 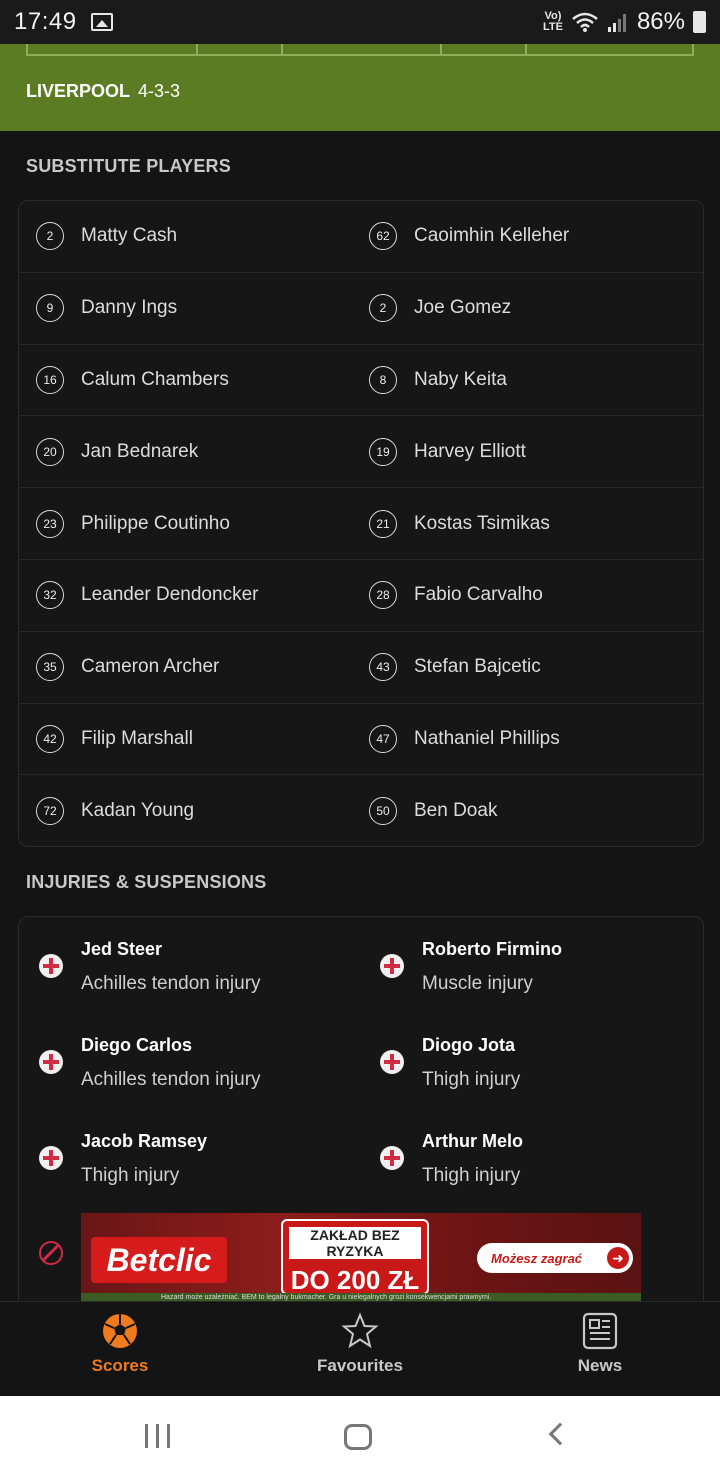 What do you see at coordinates (383, 379) in the screenshot?
I see `shirt-number: 8` at bounding box center [383, 379].